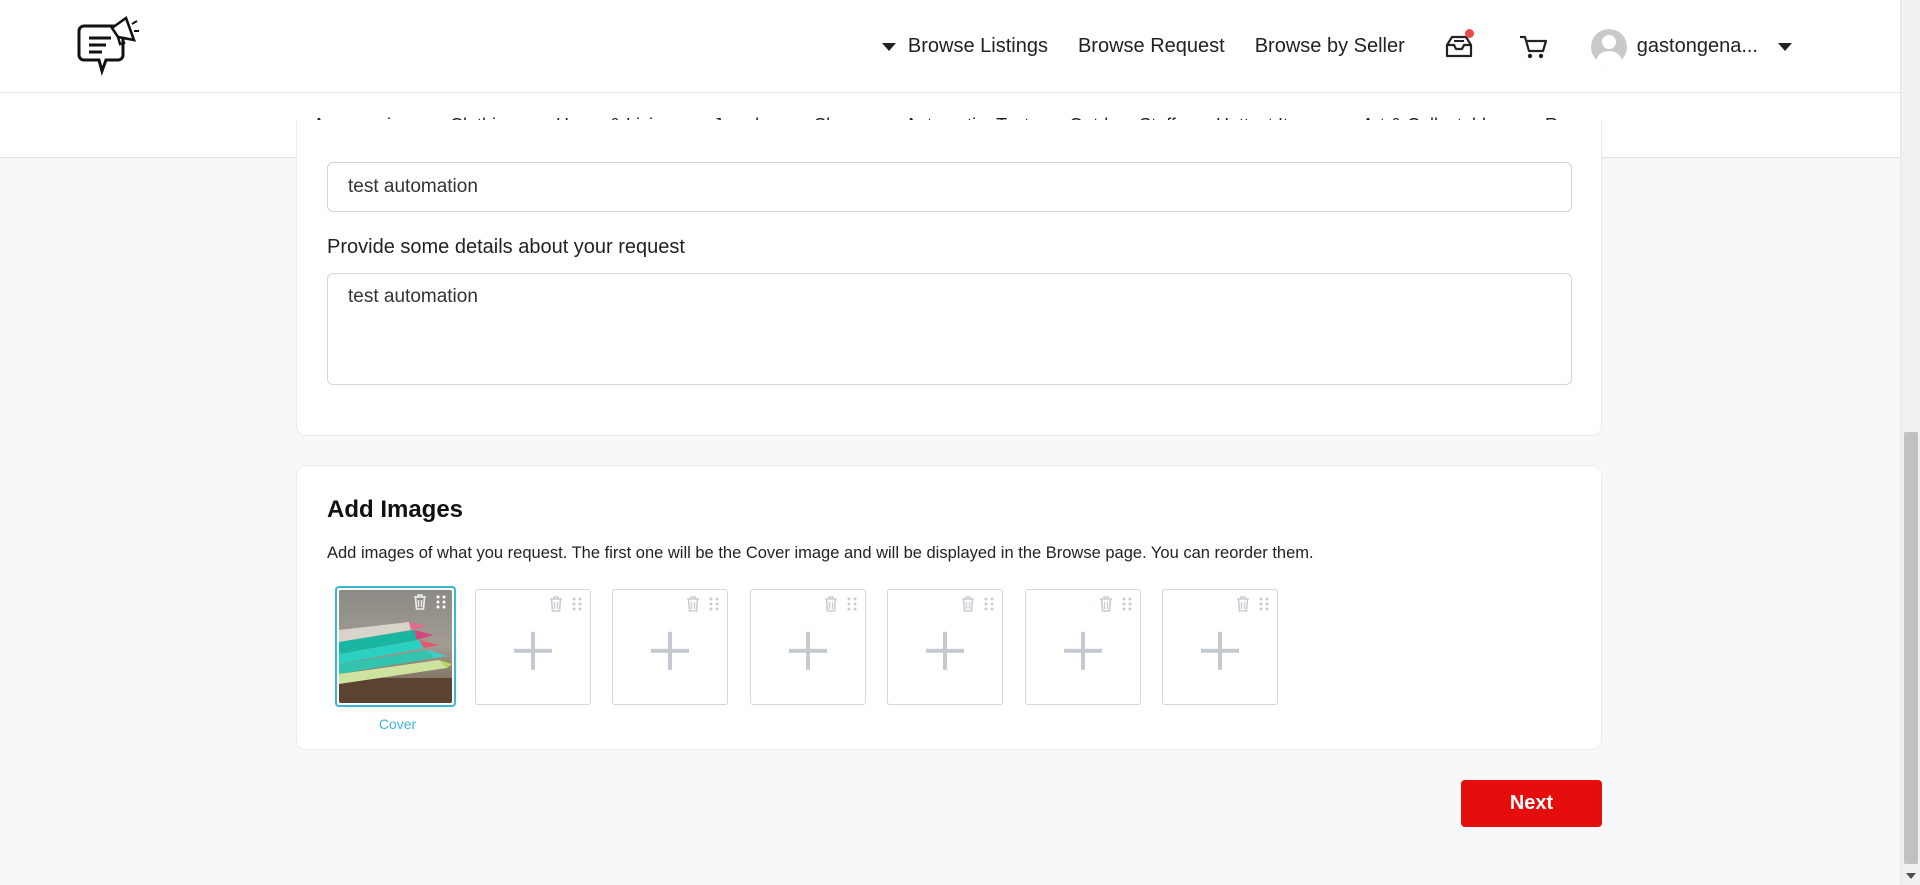 This screenshot has width=1920, height=885. Describe the element at coordinates (1469, 33) in the screenshot. I see `notification-dot` at that location.